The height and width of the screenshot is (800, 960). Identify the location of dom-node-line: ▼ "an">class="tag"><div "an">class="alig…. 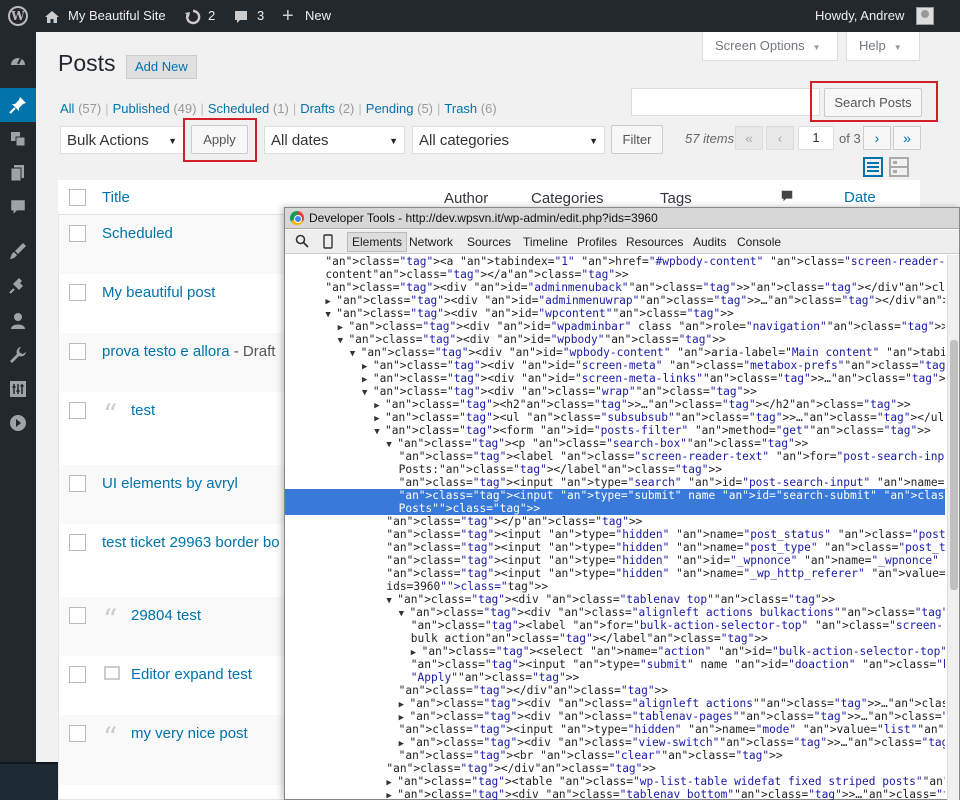
(615, 612).